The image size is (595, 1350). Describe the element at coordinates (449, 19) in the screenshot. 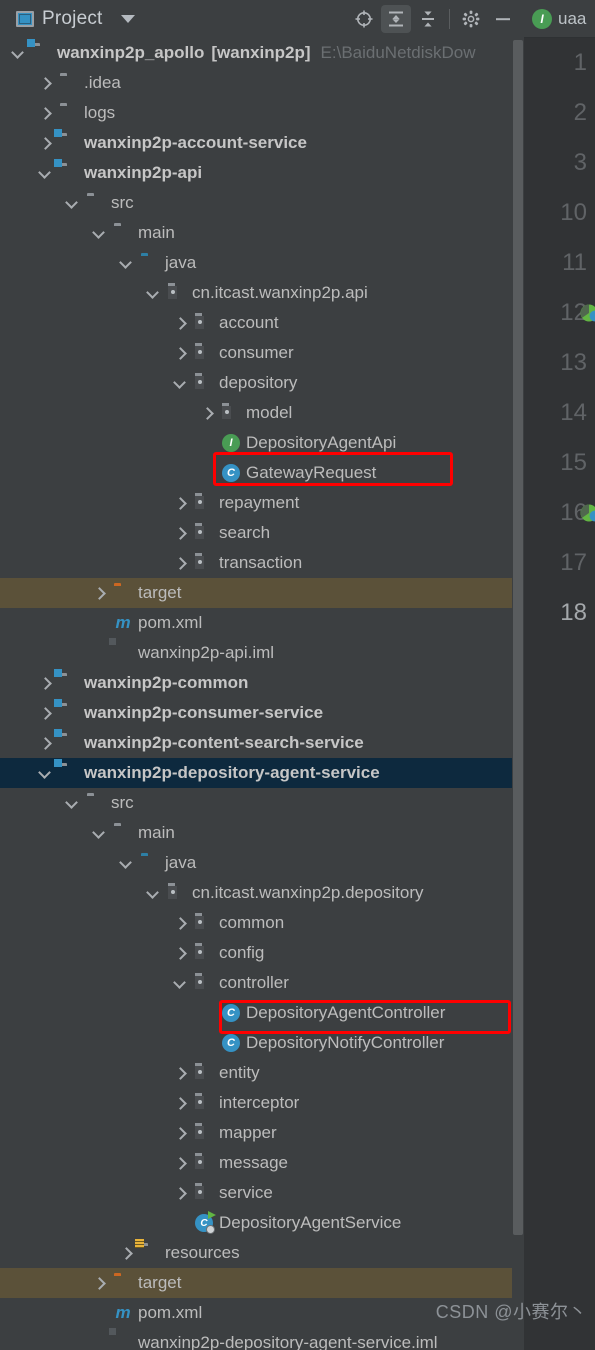

I see `toolbar-separator` at that location.